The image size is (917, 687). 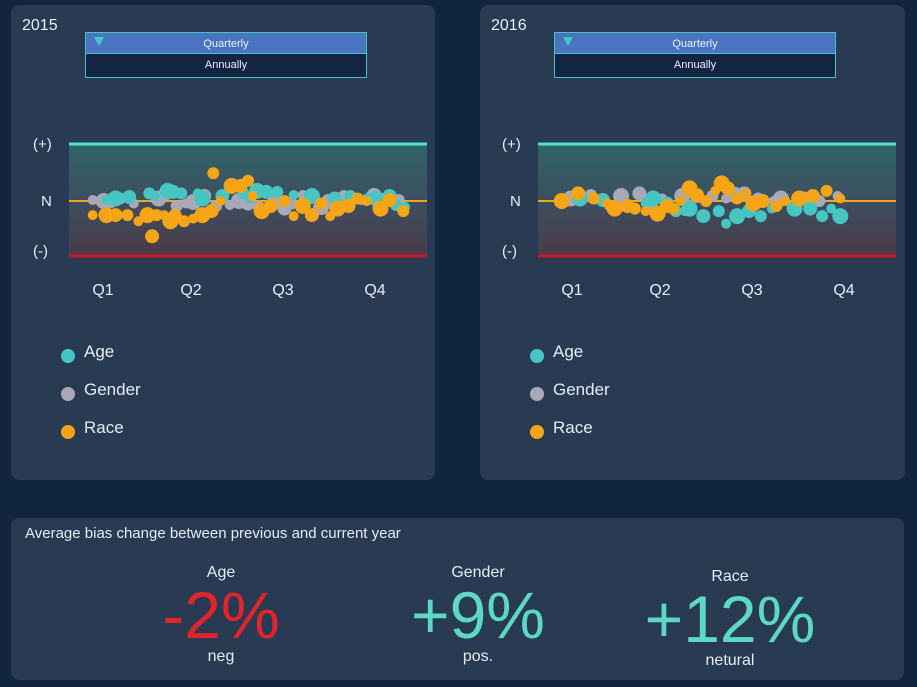 I want to click on metric-value: +12%, so click(x=730, y=619).